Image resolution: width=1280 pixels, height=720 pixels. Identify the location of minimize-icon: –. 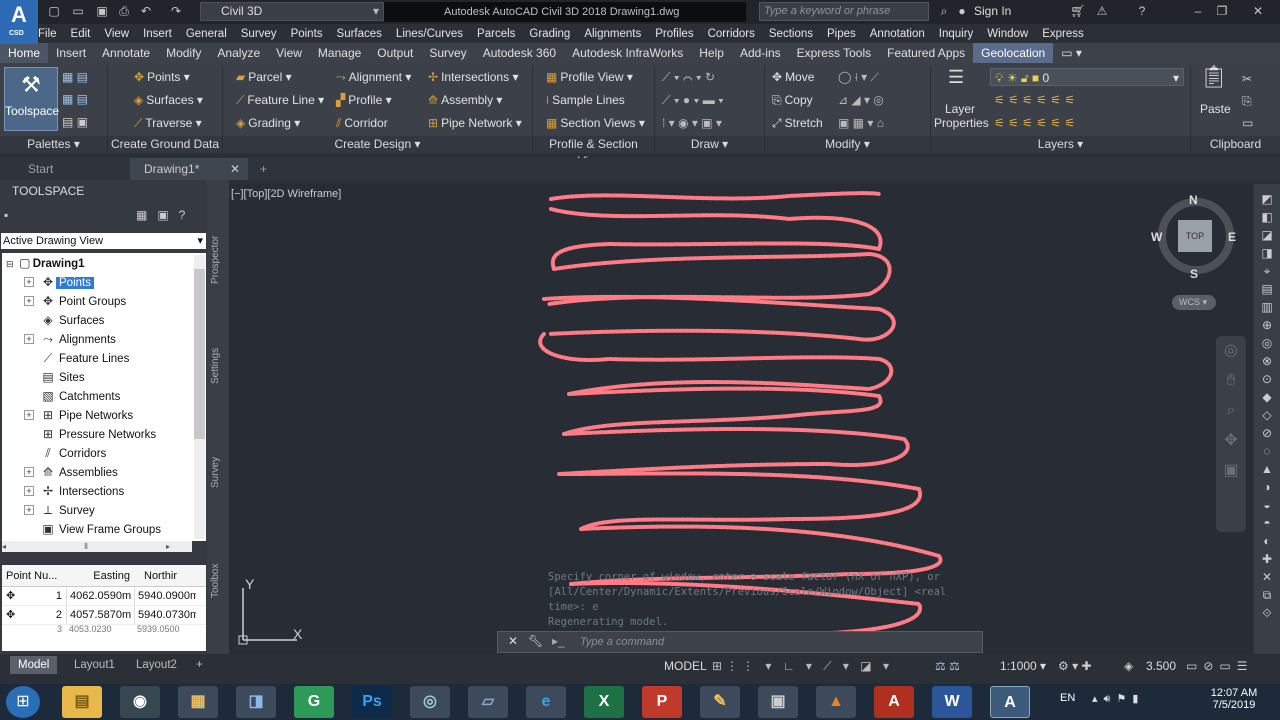
(1198, 11).